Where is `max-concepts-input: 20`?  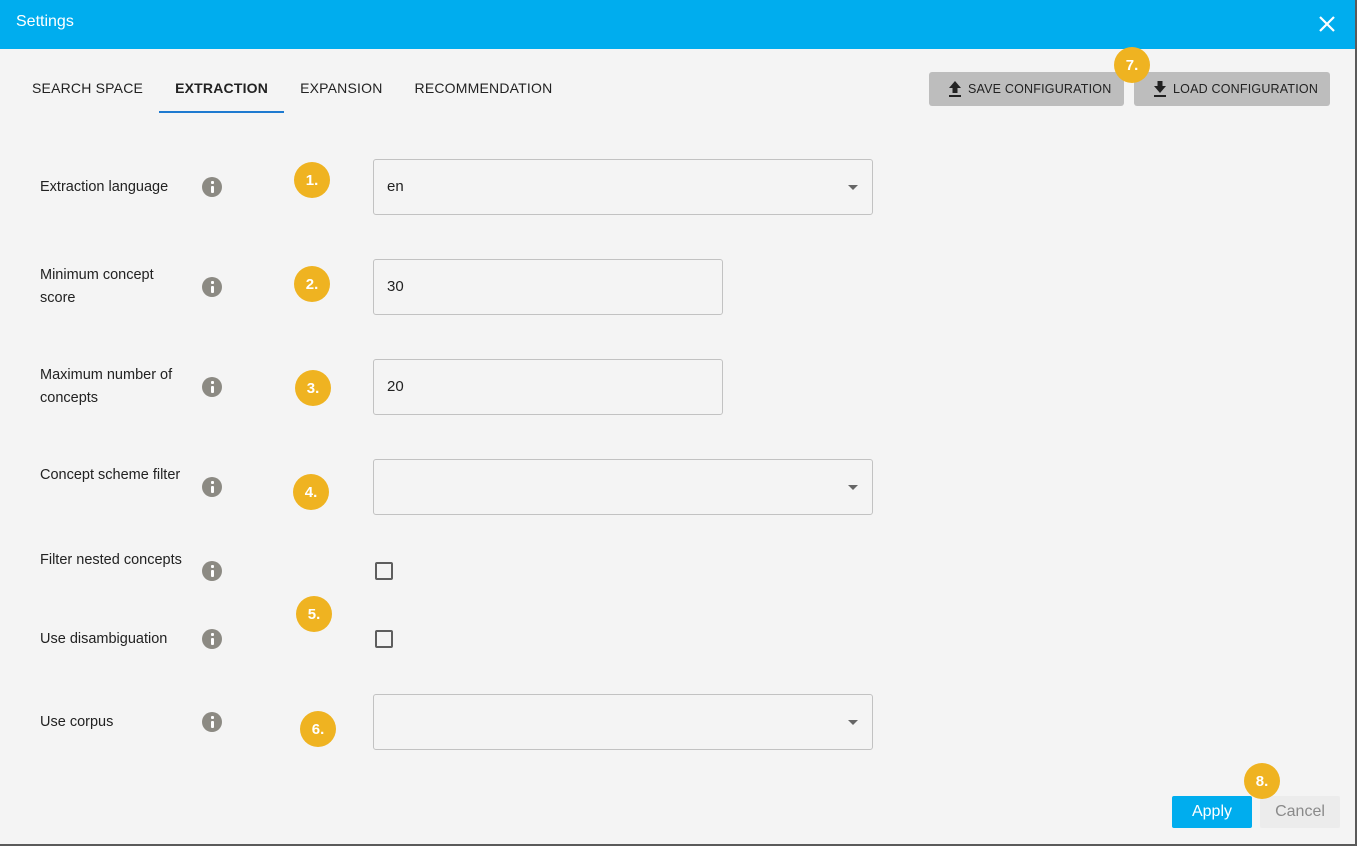 max-concepts-input: 20 is located at coordinates (548, 387).